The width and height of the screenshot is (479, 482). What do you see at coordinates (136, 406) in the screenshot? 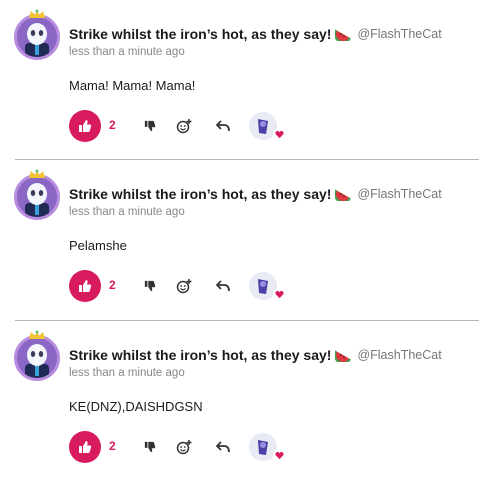
I see `comment-text: KE(DNZ),DAISHDGSN` at bounding box center [136, 406].